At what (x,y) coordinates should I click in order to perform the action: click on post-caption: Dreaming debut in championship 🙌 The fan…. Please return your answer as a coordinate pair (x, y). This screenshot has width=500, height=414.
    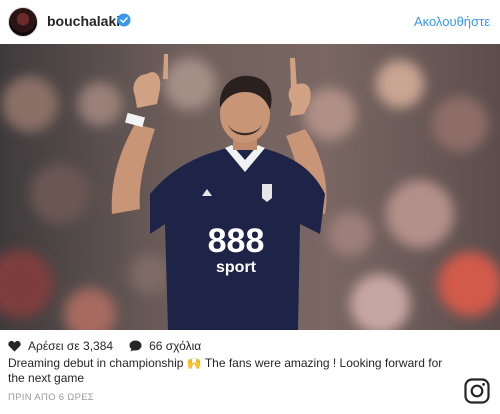
    Looking at the image, I should click on (225, 370).